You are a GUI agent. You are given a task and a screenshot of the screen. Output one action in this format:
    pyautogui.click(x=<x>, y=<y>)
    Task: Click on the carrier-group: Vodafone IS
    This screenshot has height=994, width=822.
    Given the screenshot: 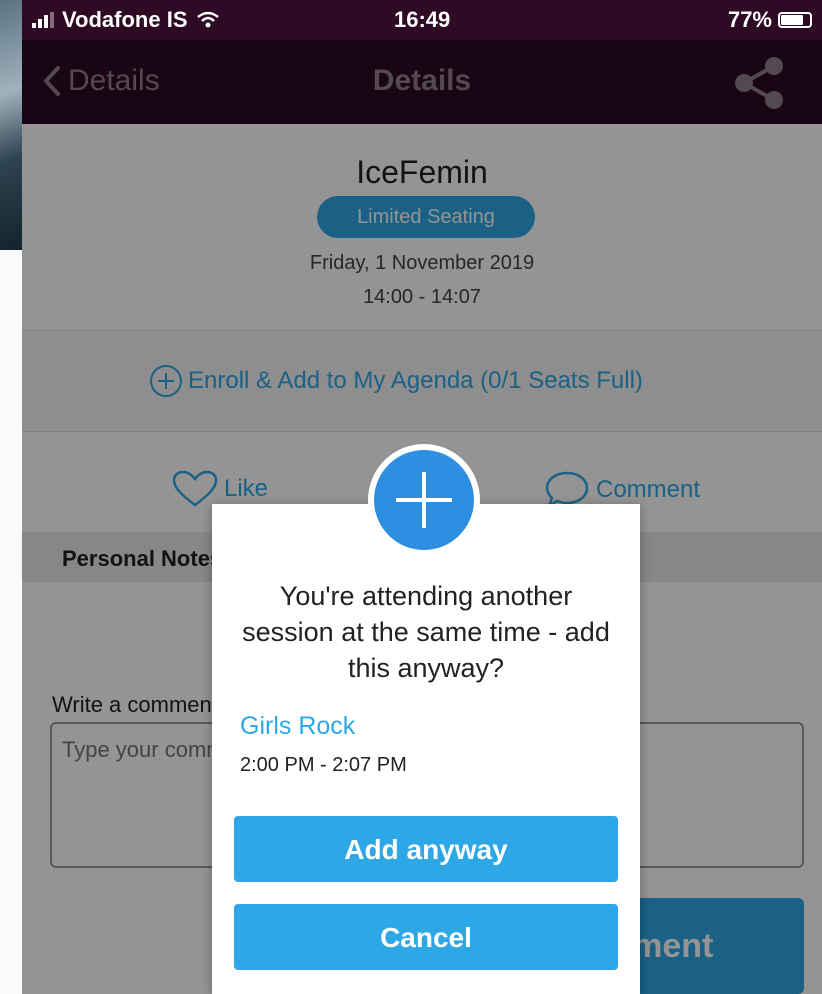 What is the action you would take?
    pyautogui.click(x=126, y=20)
    